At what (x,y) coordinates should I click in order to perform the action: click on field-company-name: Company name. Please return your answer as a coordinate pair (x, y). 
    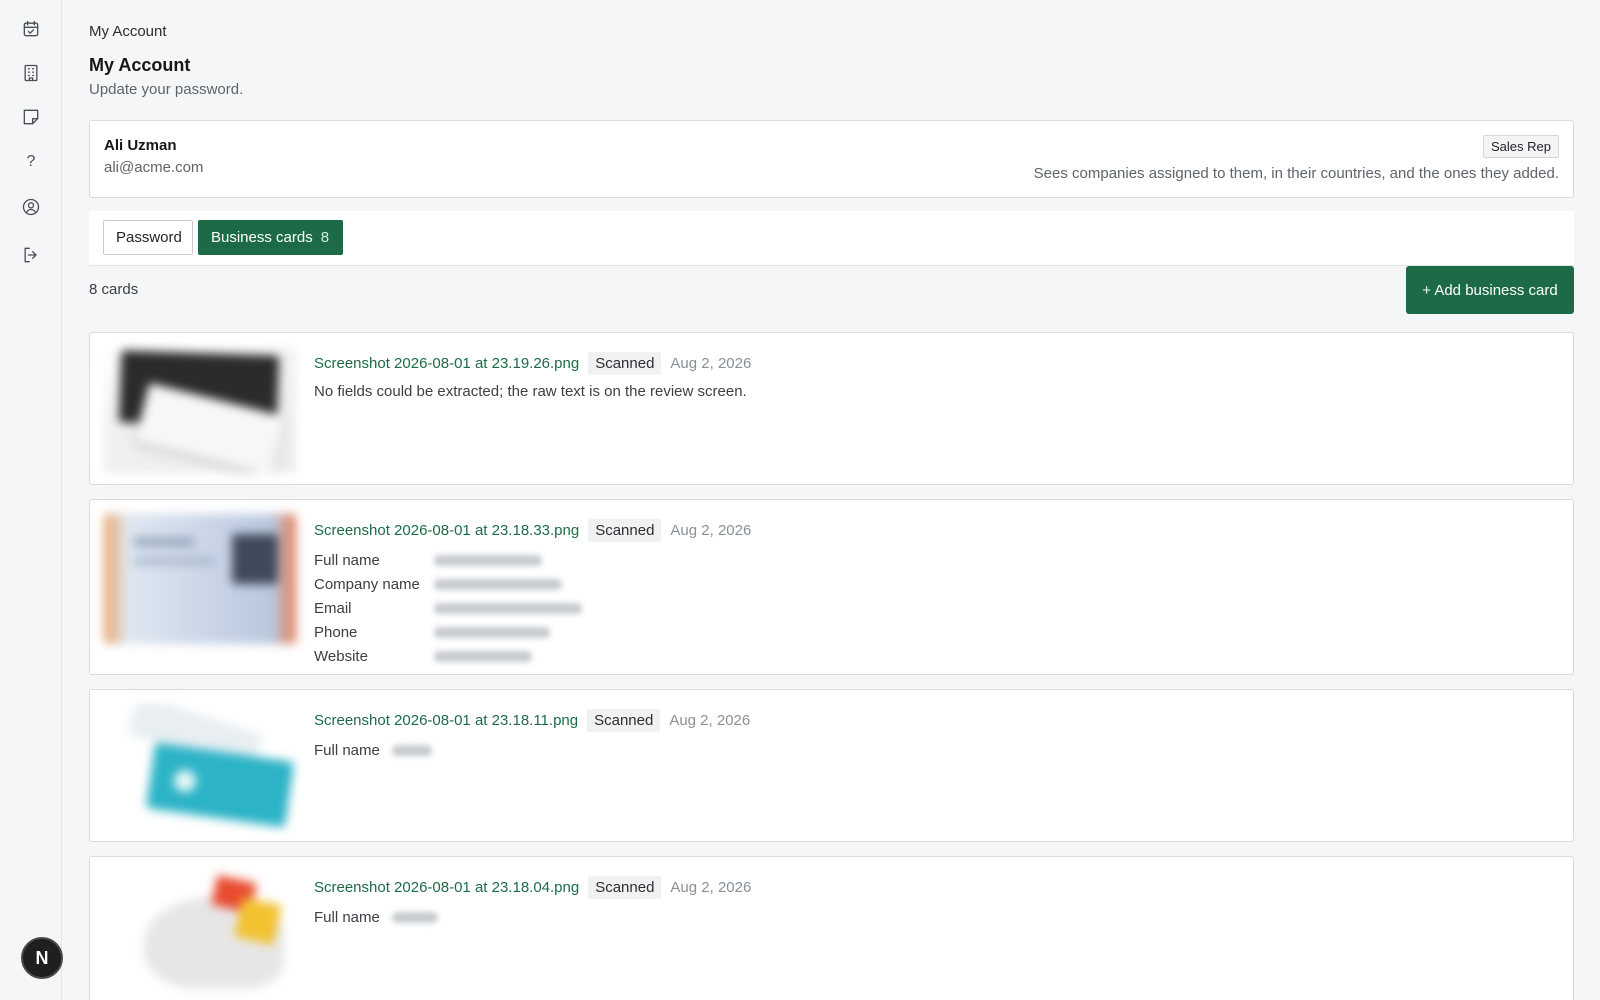
    Looking at the image, I should click on (532, 584).